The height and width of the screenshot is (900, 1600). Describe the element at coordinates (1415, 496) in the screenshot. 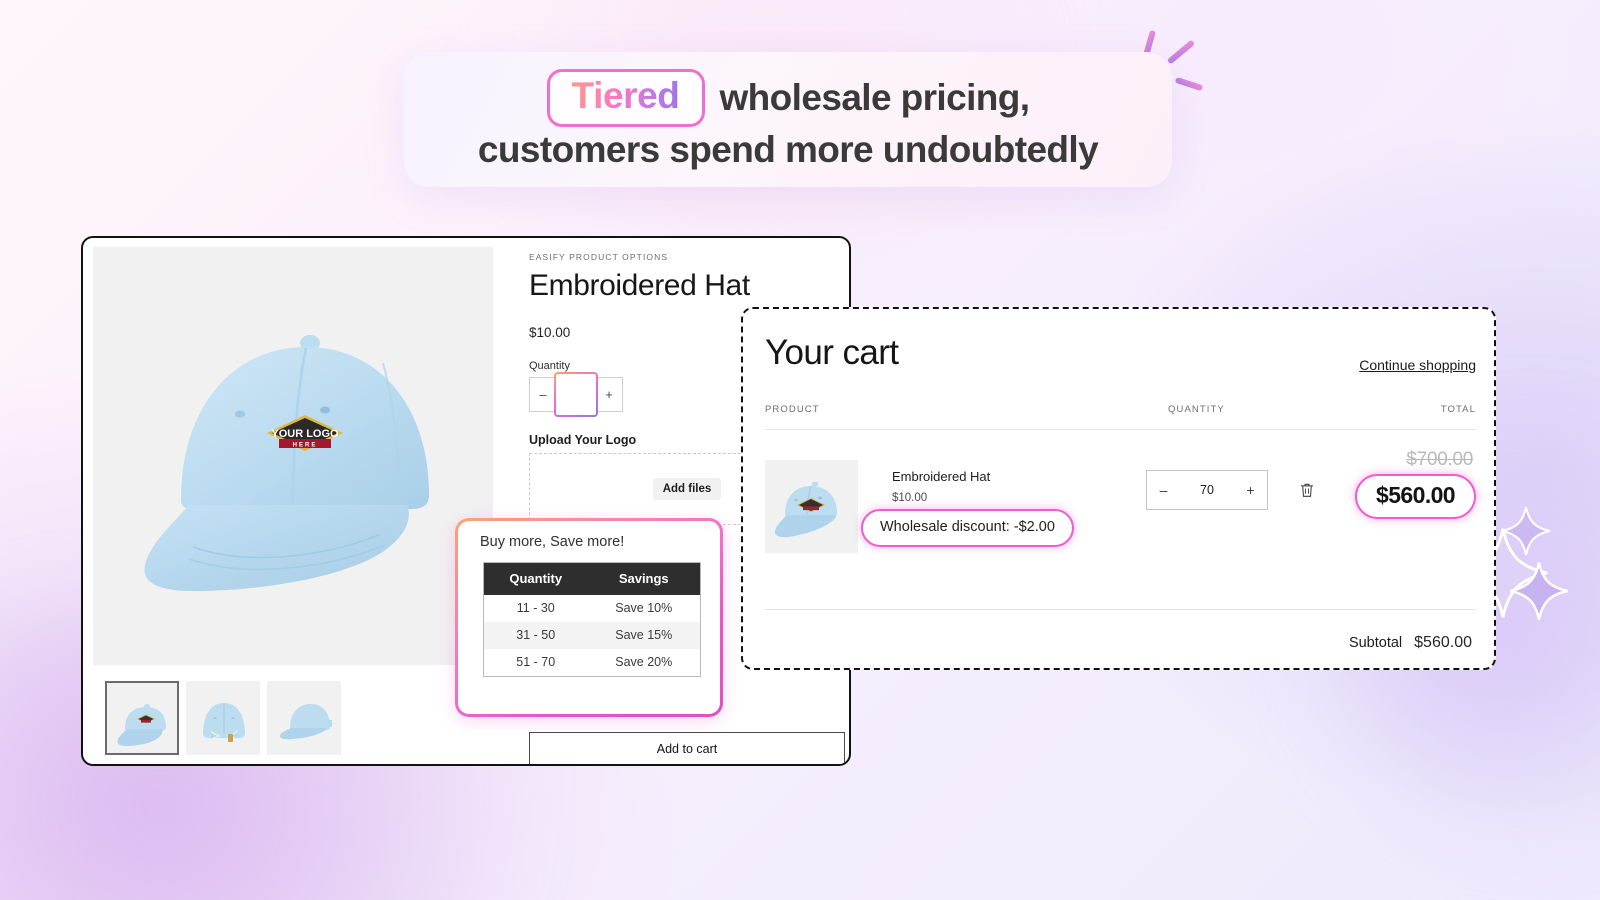

I see `cart-item-discounted-total: $560.00` at that location.